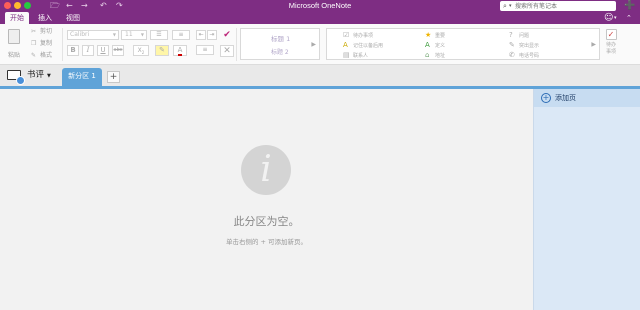 This screenshot has height=310, width=640. Describe the element at coordinates (564, 6) in the screenshot. I see `search-input` at that location.